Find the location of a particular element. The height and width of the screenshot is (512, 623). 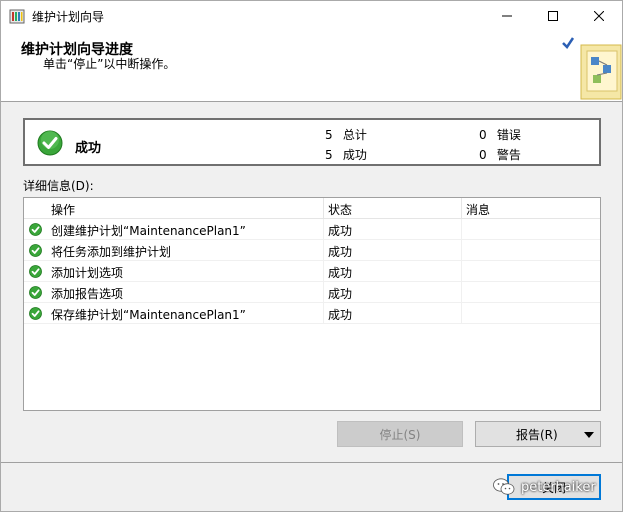

watermark: peterhaiker is located at coordinates (553, 487).